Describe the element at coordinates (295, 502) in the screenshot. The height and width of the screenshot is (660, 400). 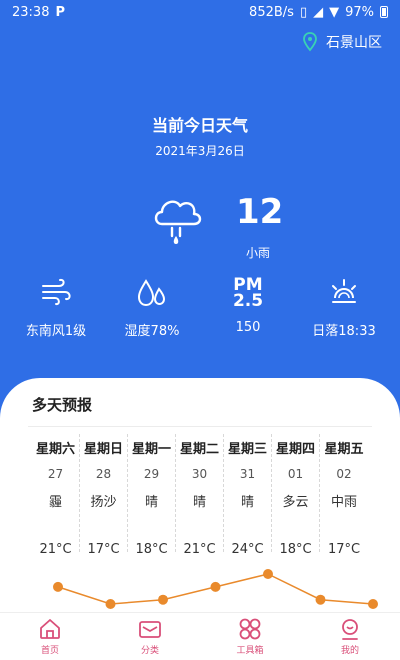
I see `day-condition: 多云` at that location.